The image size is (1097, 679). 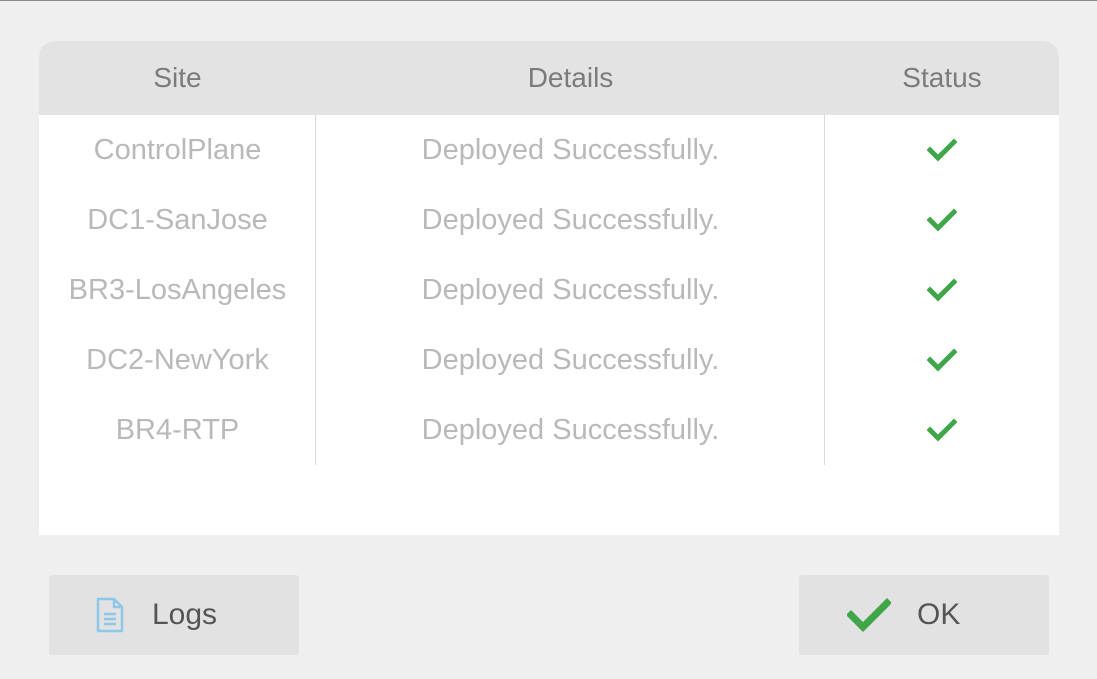 I want to click on site-name: BR3-LosAngeles, so click(x=177, y=290).